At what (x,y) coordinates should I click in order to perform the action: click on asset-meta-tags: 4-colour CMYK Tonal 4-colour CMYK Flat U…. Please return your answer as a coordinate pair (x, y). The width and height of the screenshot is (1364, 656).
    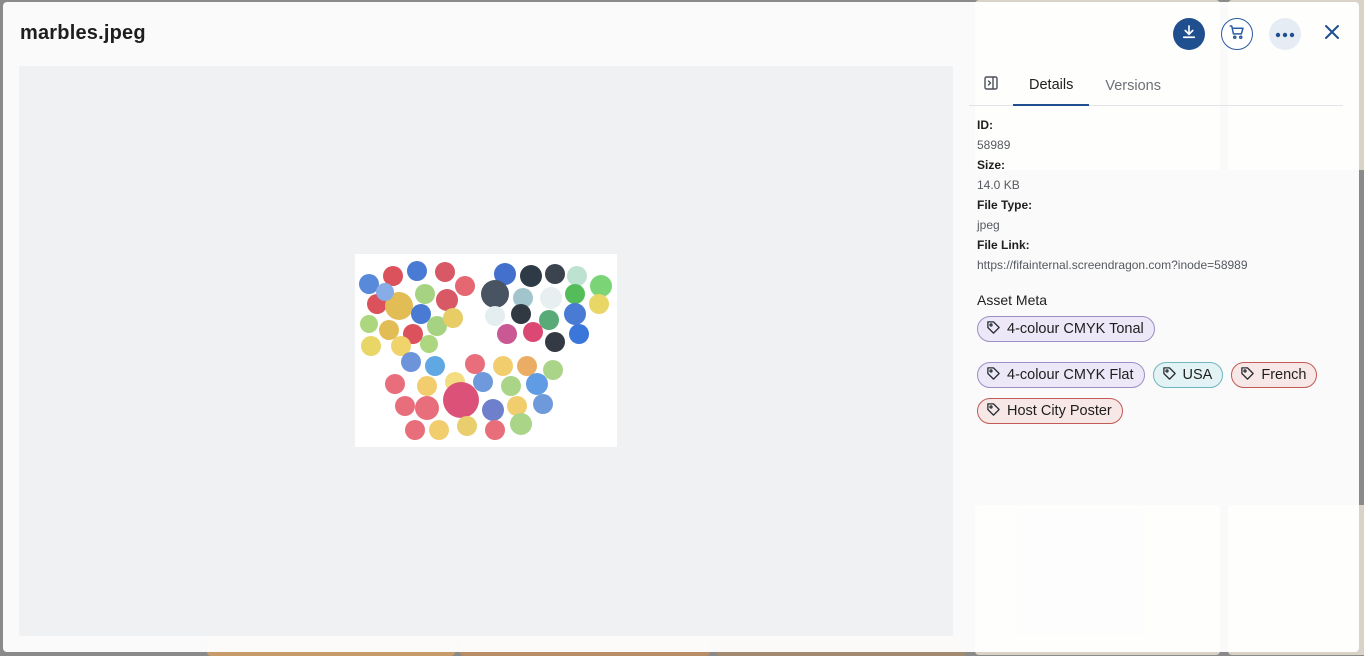
    Looking at the image, I should click on (1154, 370).